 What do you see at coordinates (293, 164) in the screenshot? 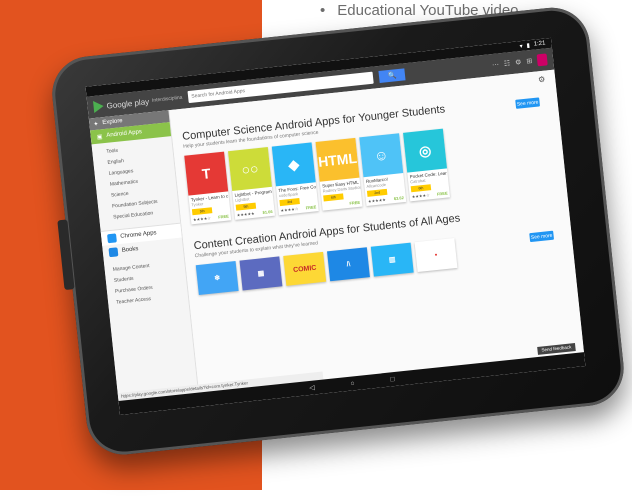
I see `app-icon: ◆` at bounding box center [293, 164].